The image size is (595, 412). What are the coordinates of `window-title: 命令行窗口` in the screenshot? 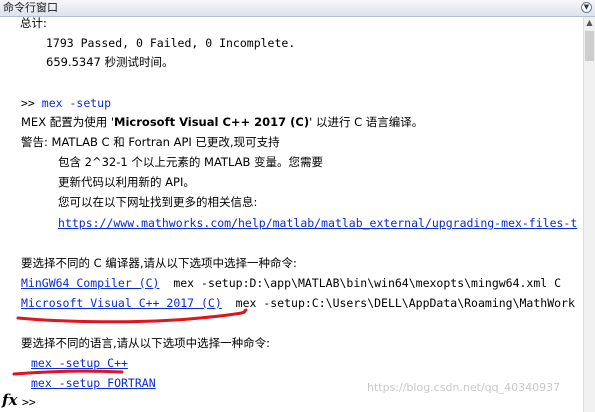 It's located at (30, 7).